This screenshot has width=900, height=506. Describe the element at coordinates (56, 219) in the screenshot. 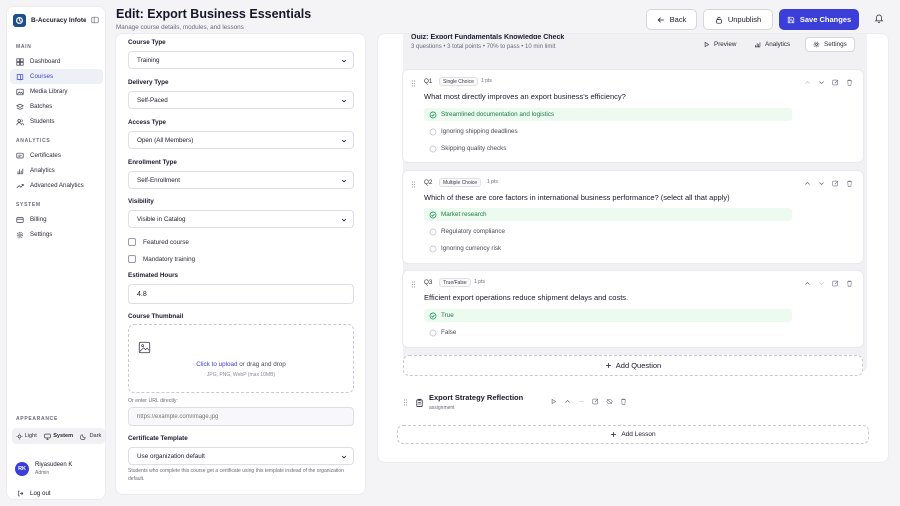

I see `sidebar-item-billing: Billing` at that location.